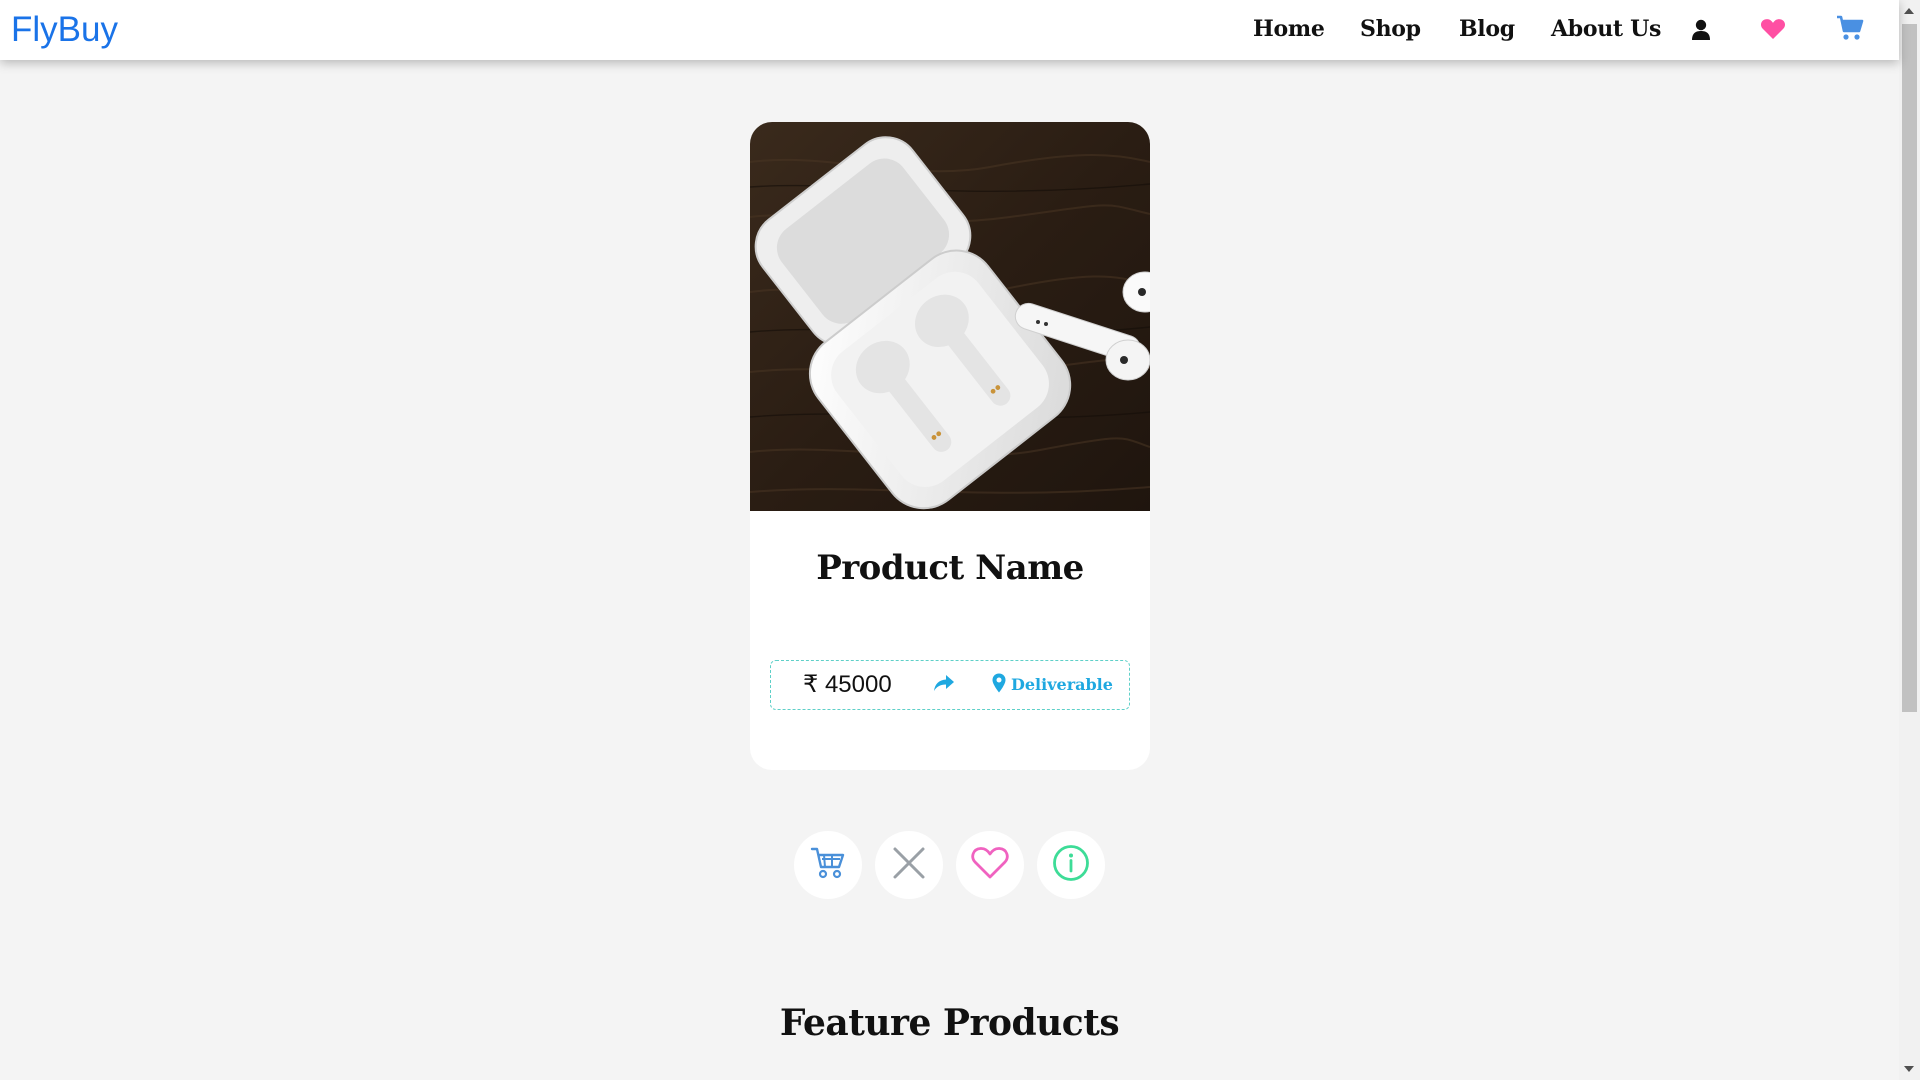 The width and height of the screenshot is (1920, 1080). I want to click on top-navbar: FlyBuy Home Shop Blog About Us, so click(949, 30).